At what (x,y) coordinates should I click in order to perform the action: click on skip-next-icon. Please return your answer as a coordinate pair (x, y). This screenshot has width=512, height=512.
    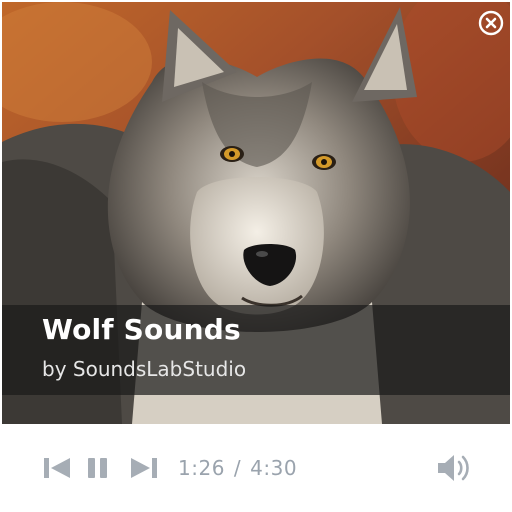
    Looking at the image, I should click on (144, 468).